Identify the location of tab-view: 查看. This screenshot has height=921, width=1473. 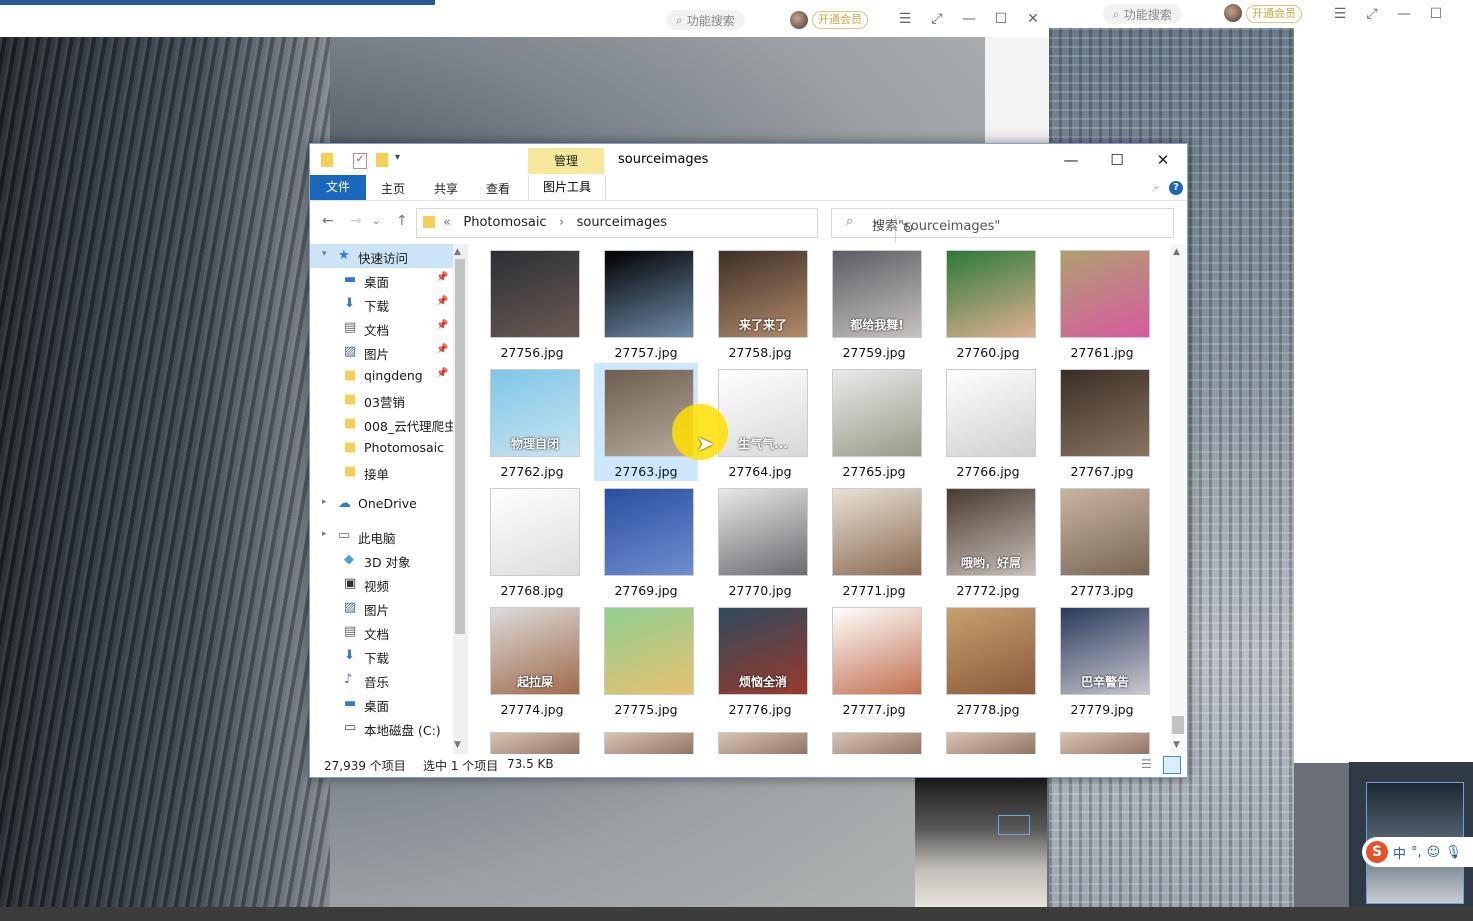
(498, 188).